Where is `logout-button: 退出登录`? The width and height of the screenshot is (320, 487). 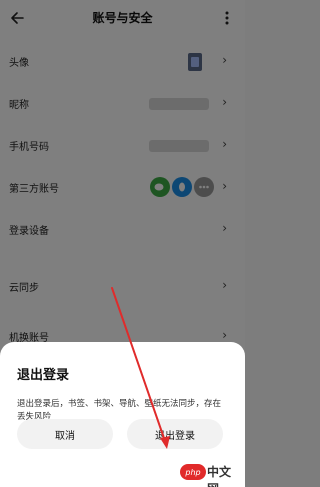 logout-button: 退出登录 is located at coordinates (175, 434).